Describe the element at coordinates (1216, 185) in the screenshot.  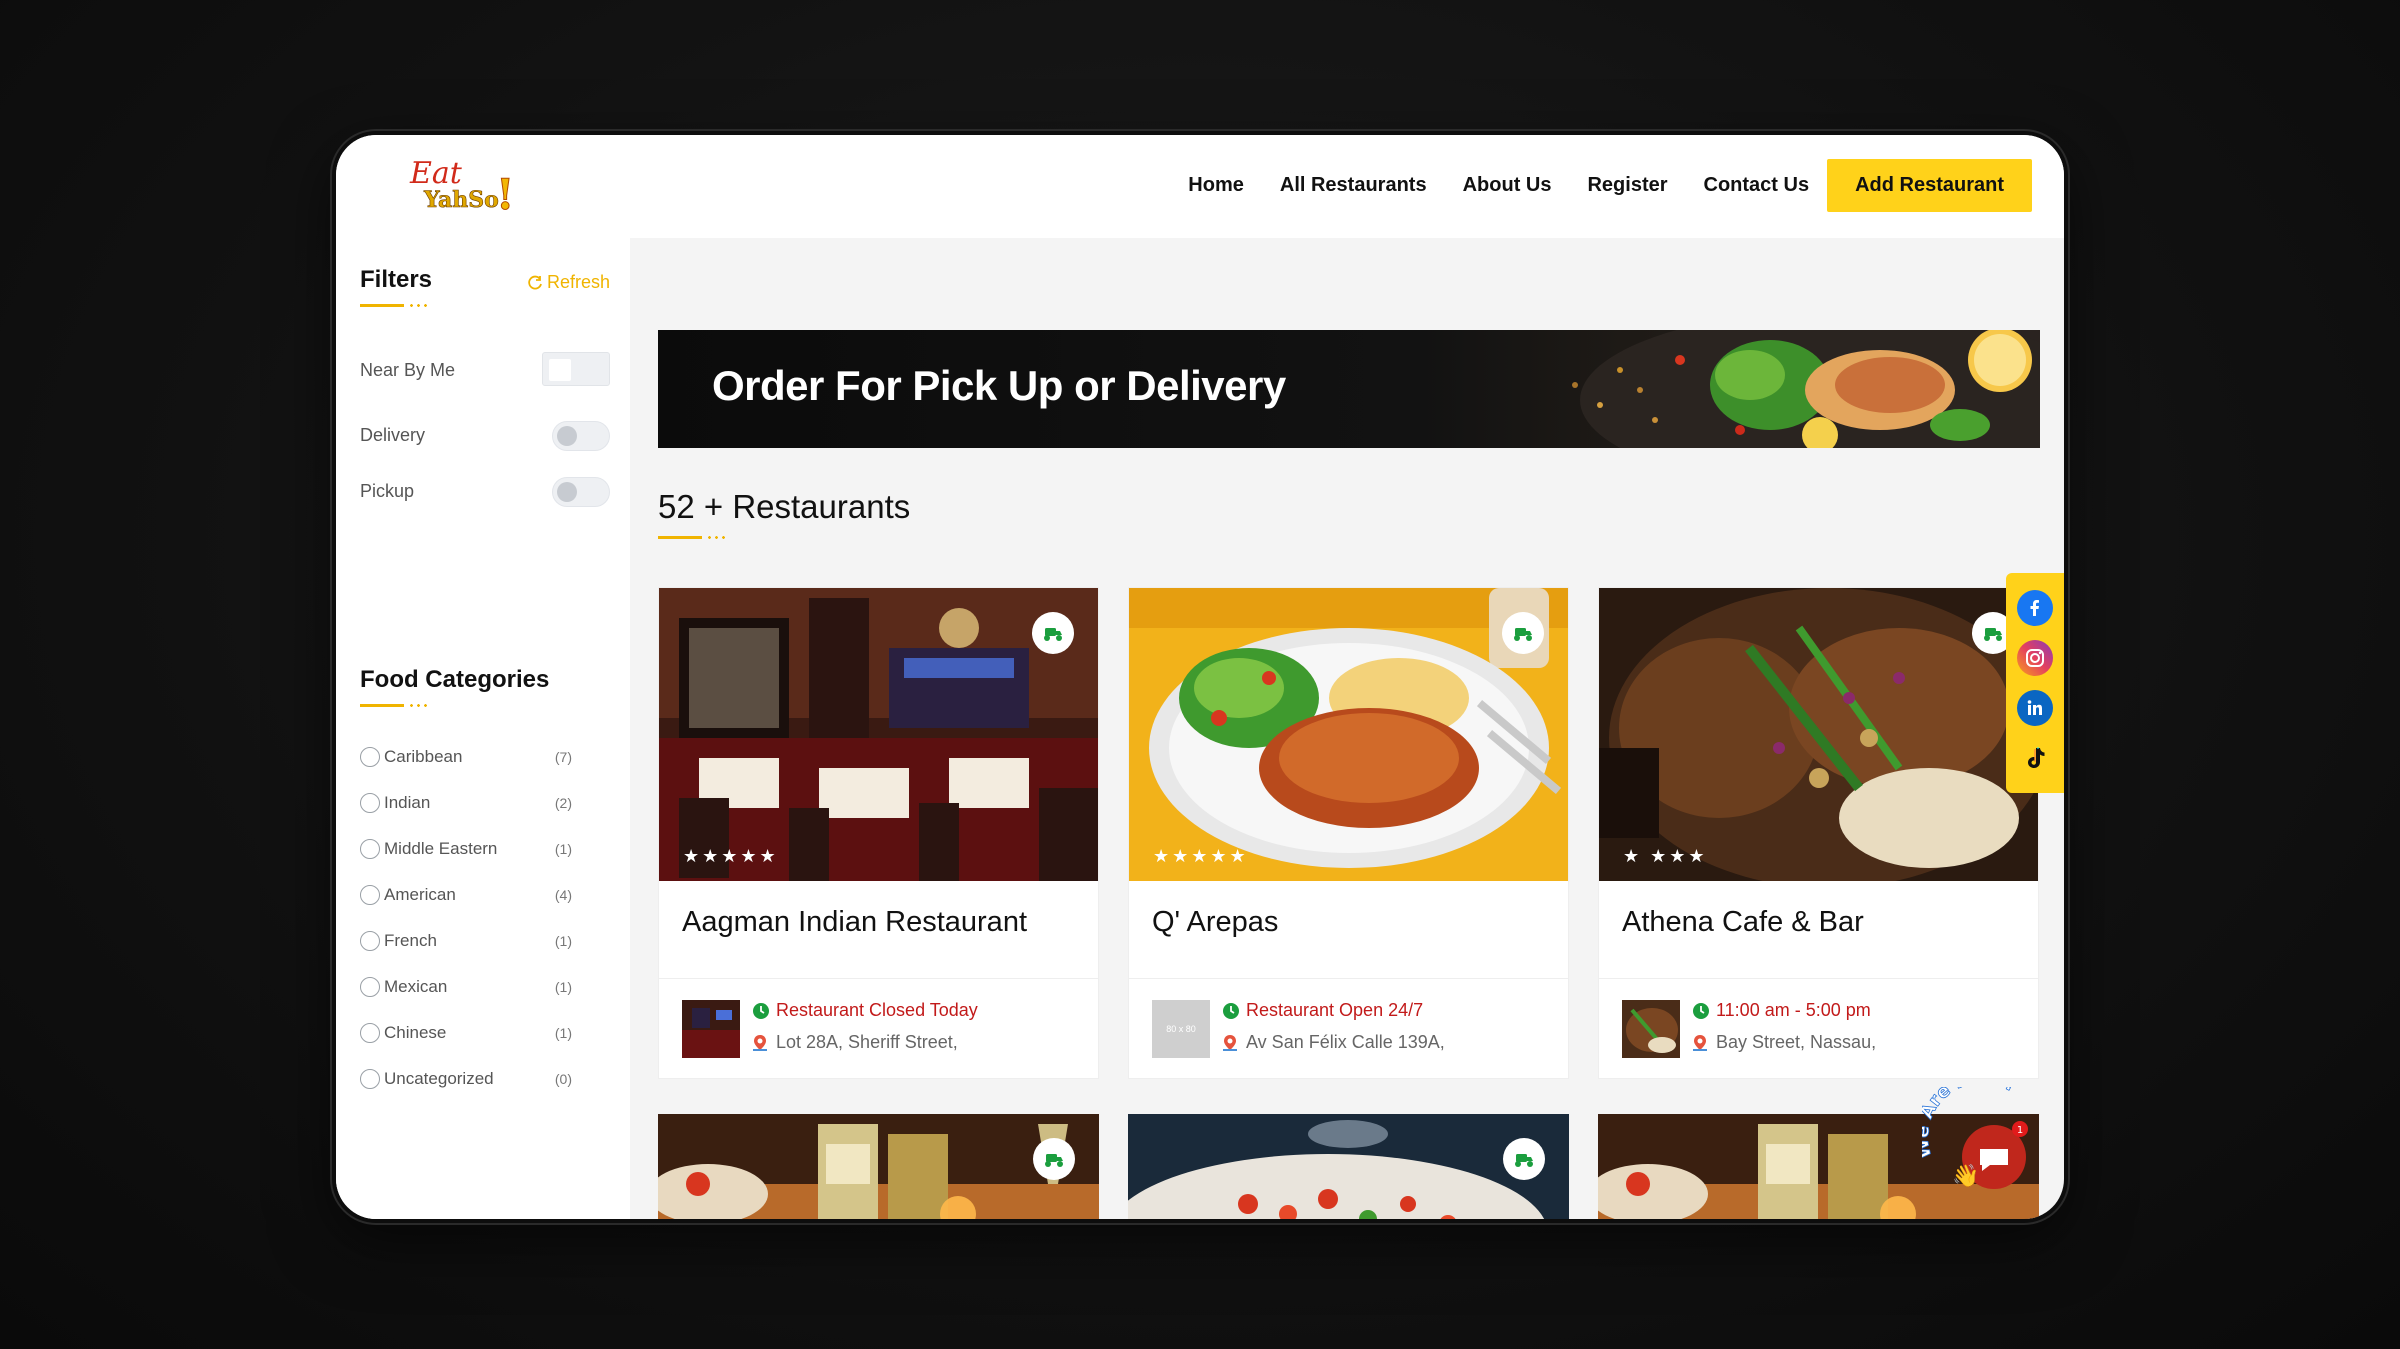
I see `nav-home: Home` at that location.